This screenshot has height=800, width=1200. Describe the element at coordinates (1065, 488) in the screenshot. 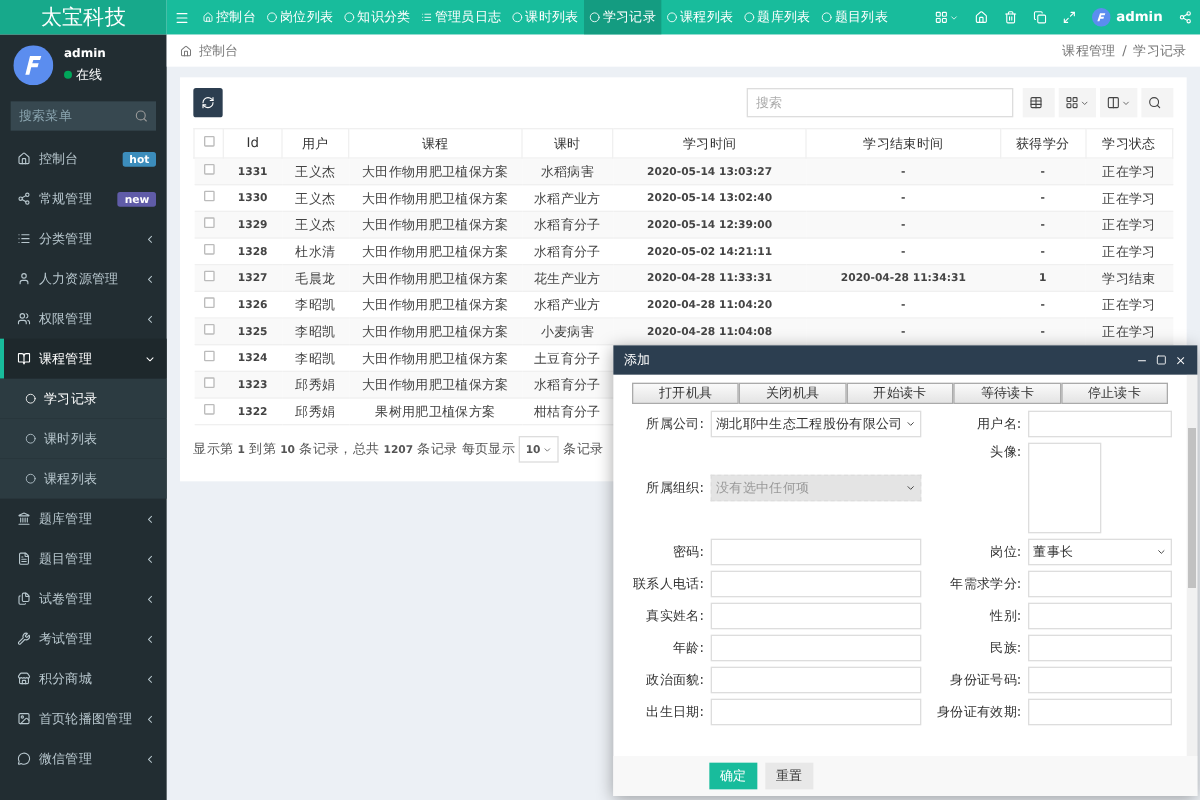

I see `avatar-upload-box` at that location.